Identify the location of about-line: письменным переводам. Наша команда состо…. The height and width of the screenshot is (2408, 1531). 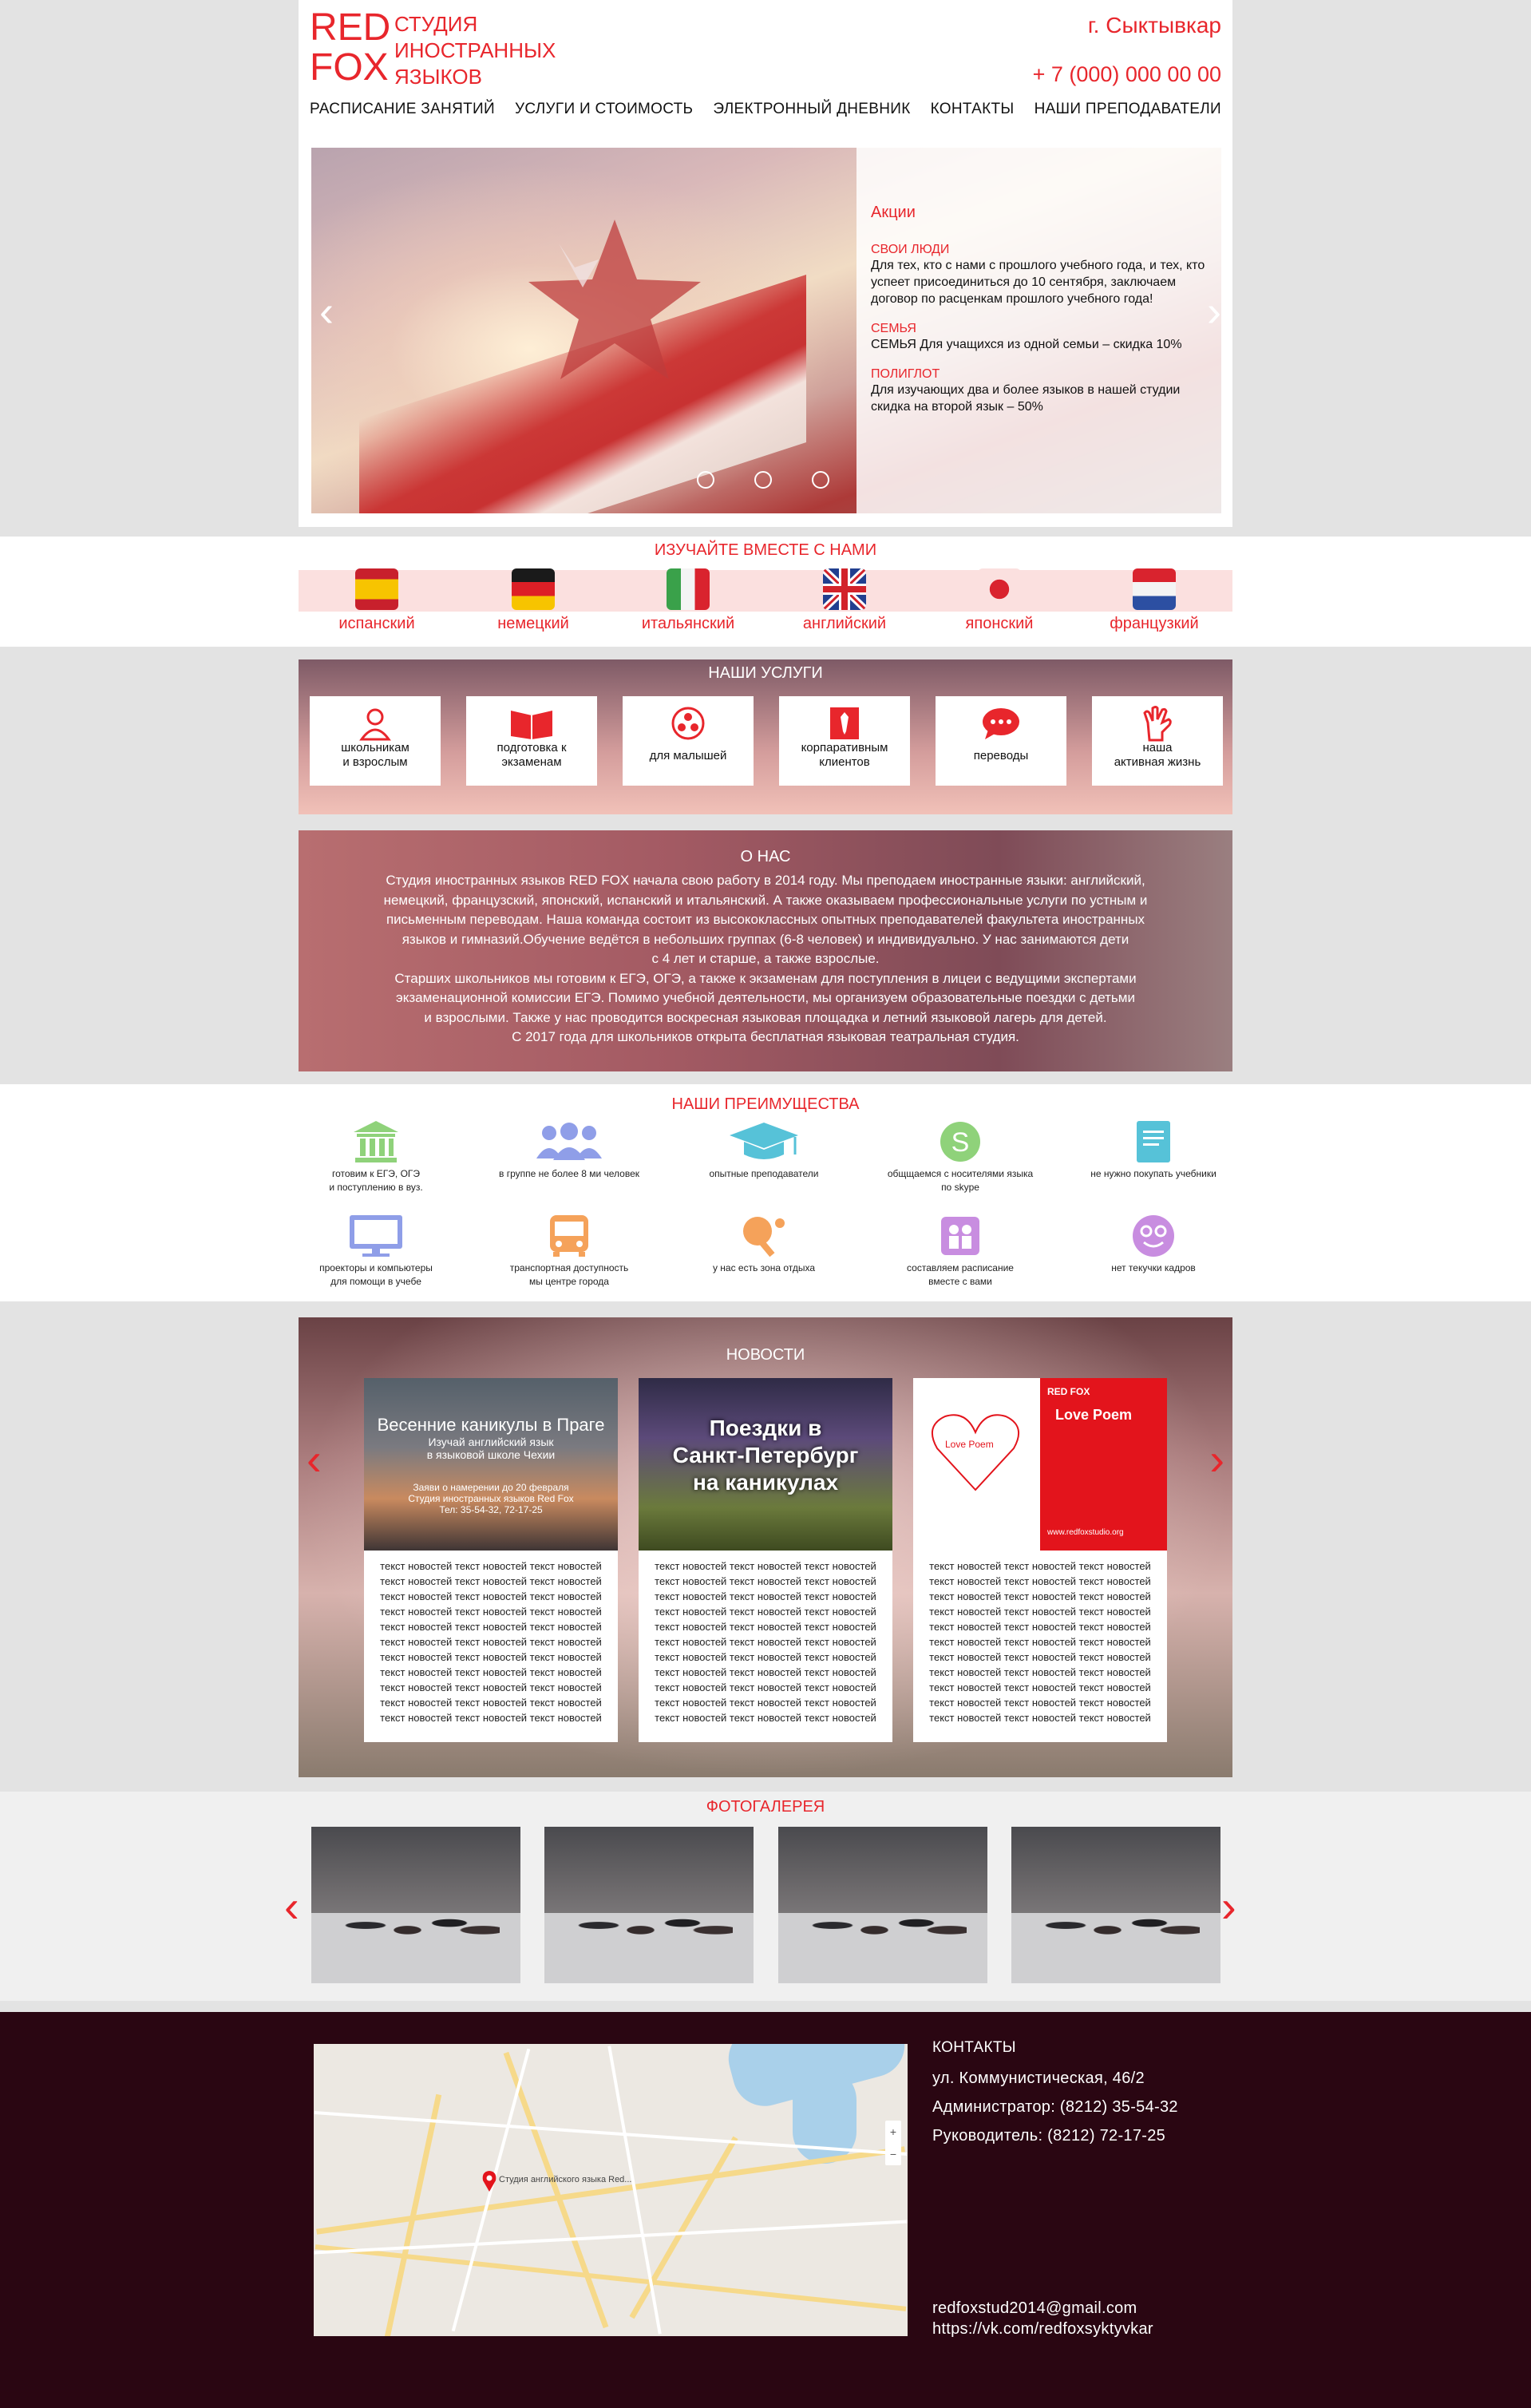
(765, 920).